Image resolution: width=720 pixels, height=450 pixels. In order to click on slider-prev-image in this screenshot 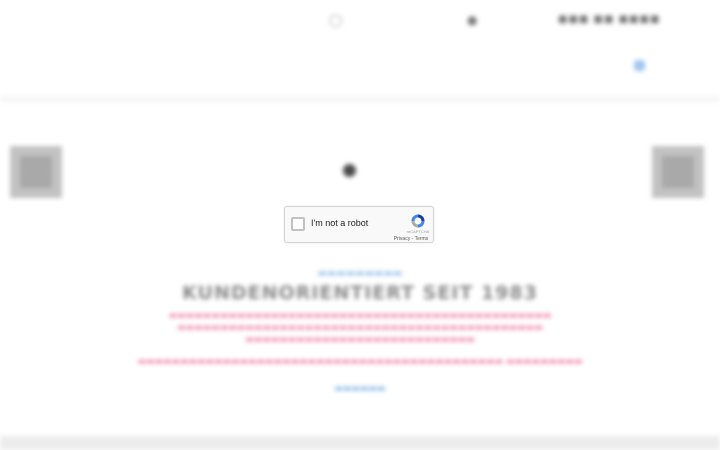, I will do `click(36, 172)`.